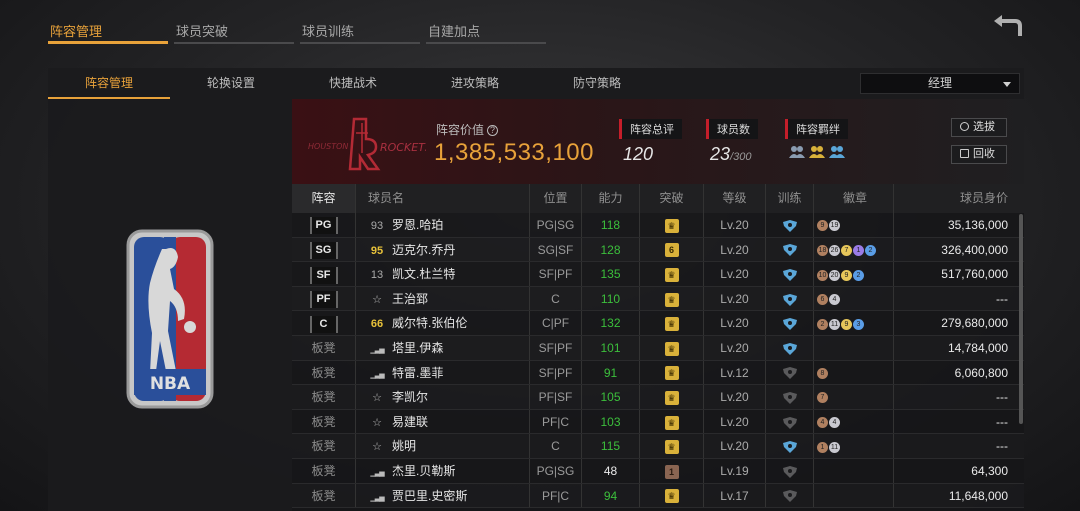 Image resolution: width=1080 pixels, height=511 pixels. I want to click on badge-icon: 26, so click(834, 250).